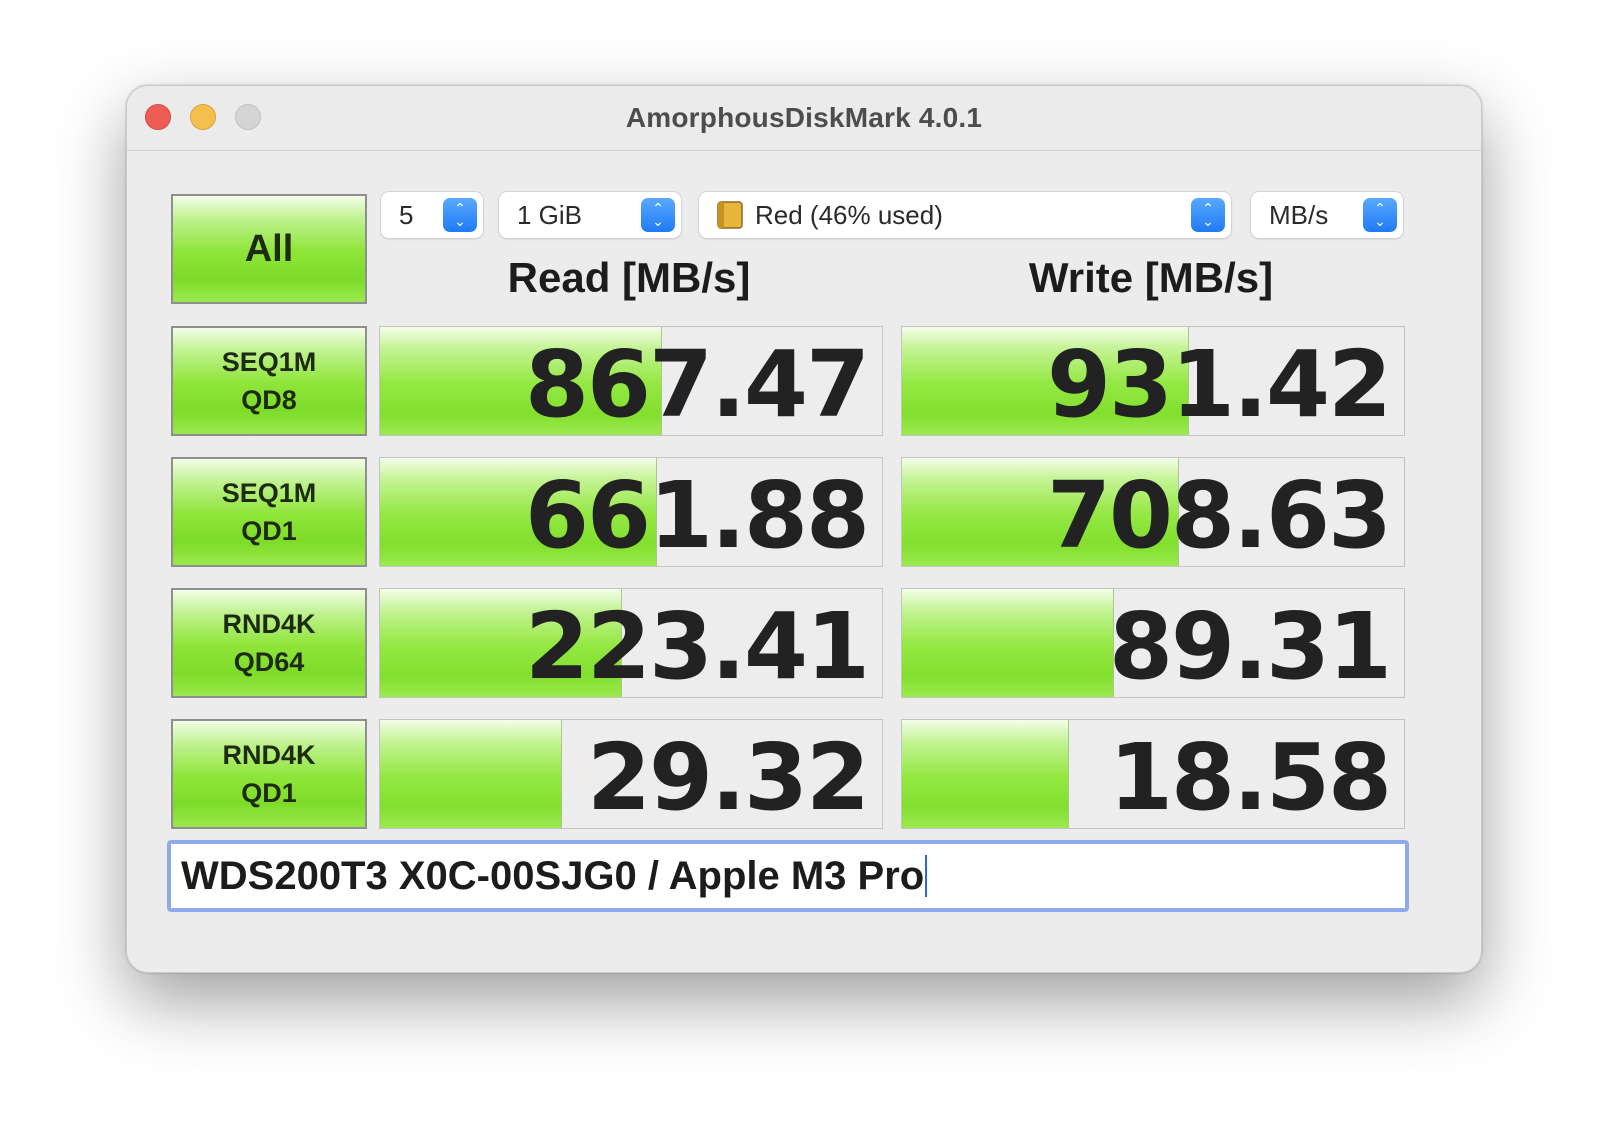 This screenshot has height=1135, width=1600. I want to click on write-column-header: Write [MB/s], so click(1151, 277).